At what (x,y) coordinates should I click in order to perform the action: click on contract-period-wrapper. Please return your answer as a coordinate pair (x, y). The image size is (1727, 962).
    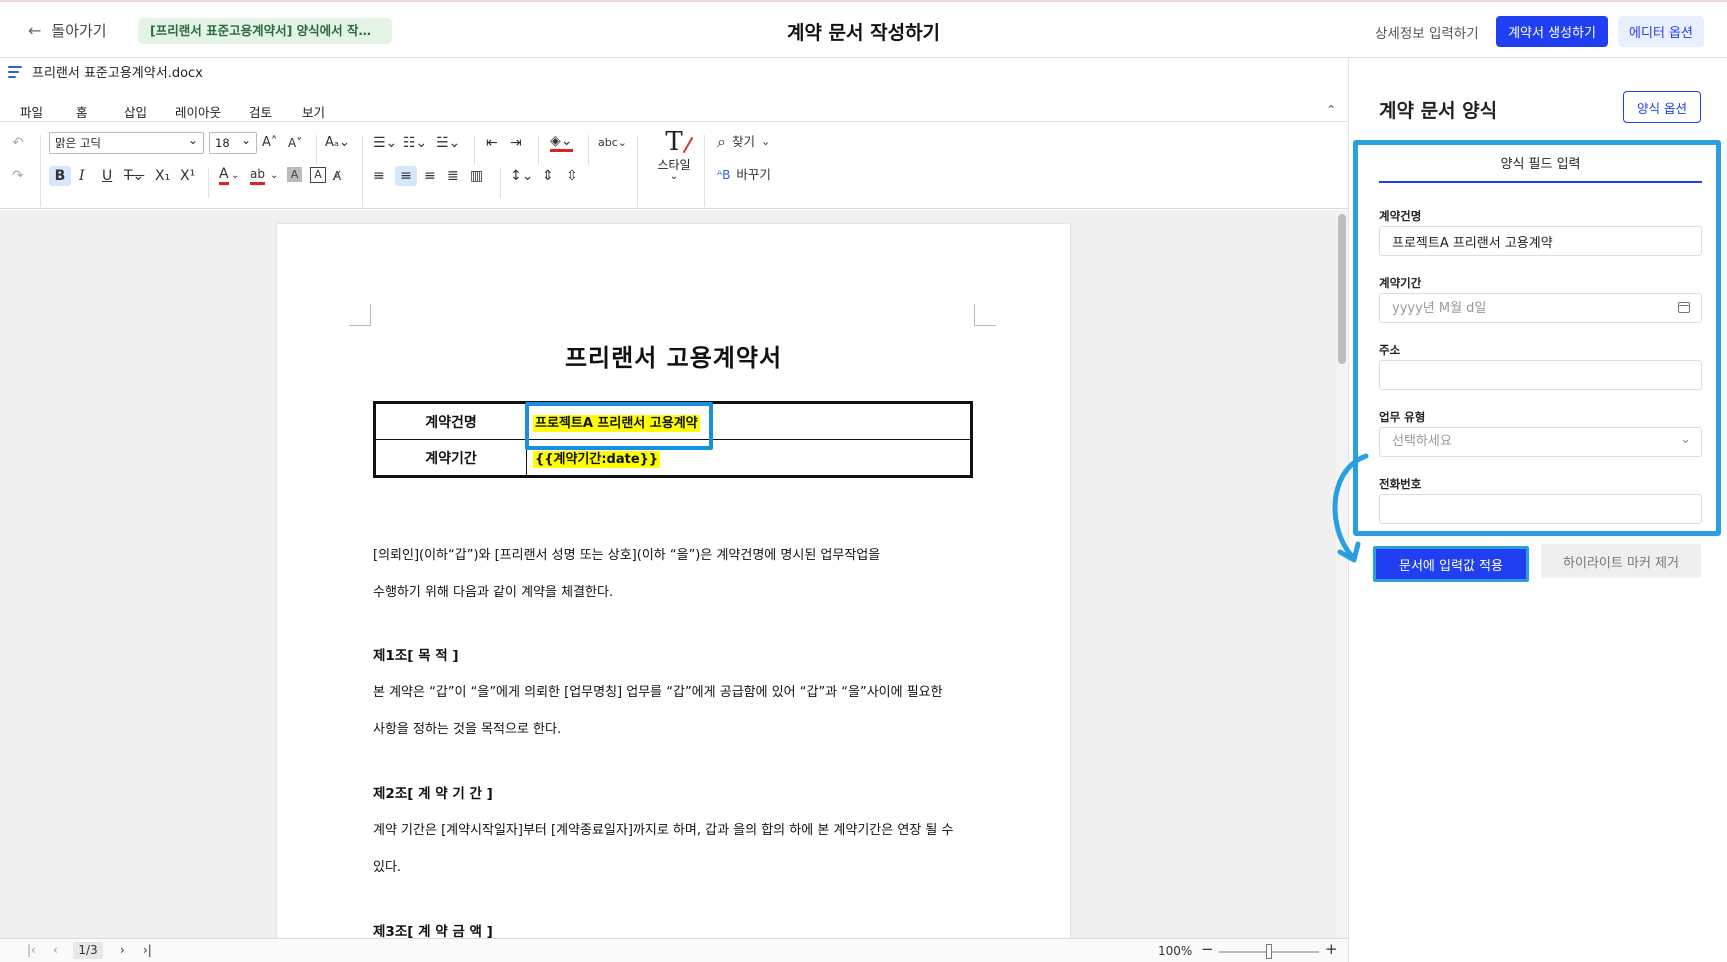
    Looking at the image, I should click on (1538, 308).